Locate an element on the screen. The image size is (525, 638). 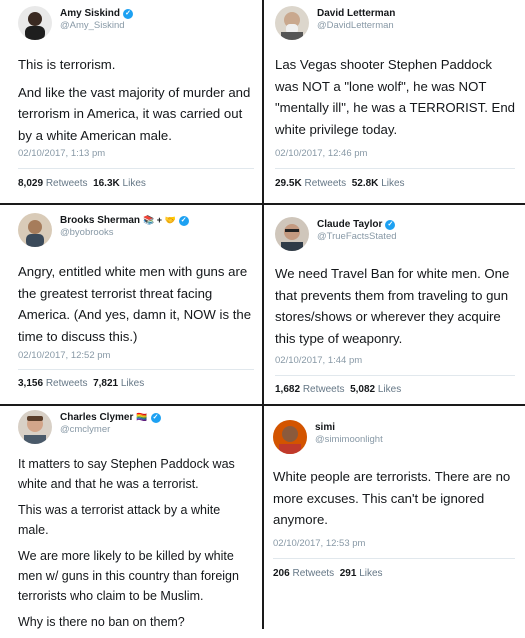
retweet-count: 8,029 is located at coordinates (30, 183).